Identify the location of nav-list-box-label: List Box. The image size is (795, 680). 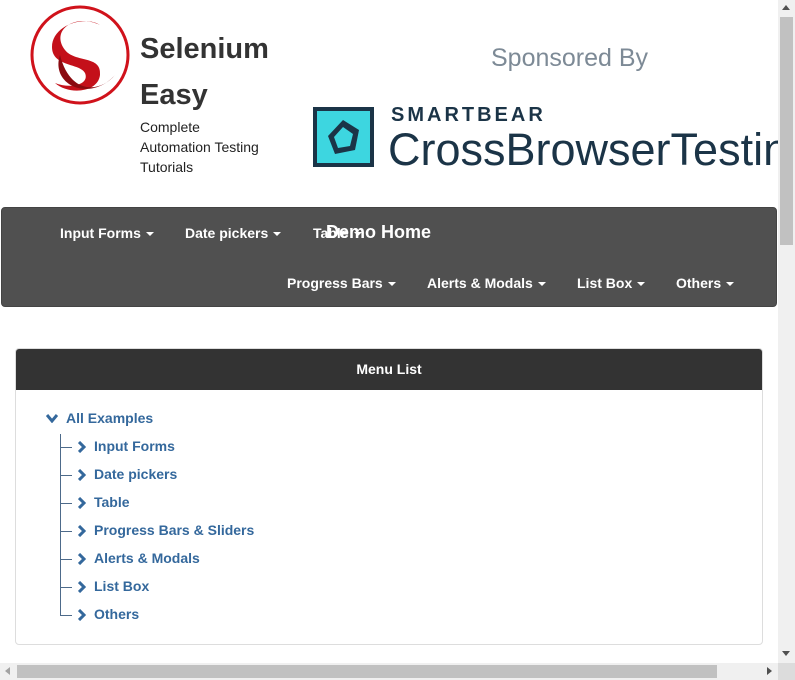
(605, 283).